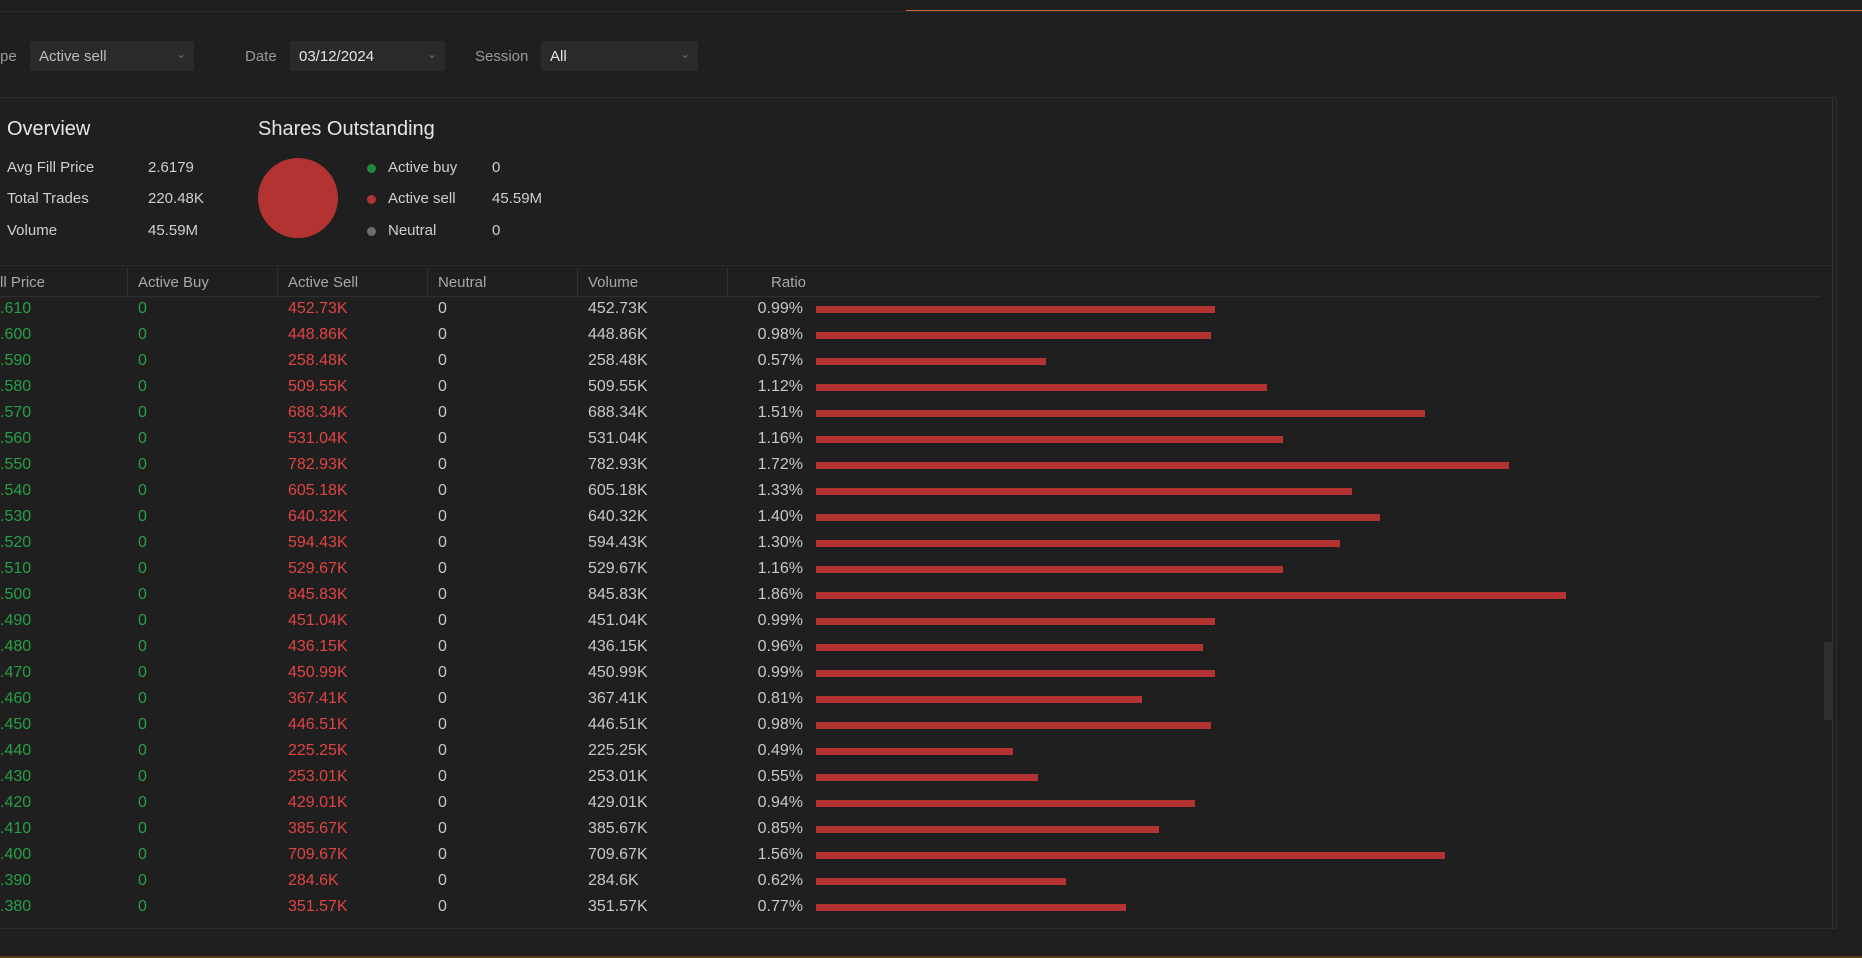 Image resolution: width=1862 pixels, height=958 pixels. I want to click on table-row: .520 0 594.43K 0 594.43K 1.30%, so click(910, 544).